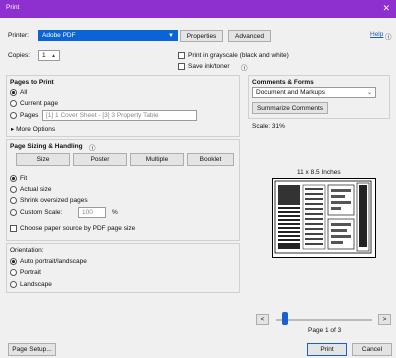 The image size is (396, 358). Describe the element at coordinates (324, 320) in the screenshot. I see `page-slider-track` at that location.